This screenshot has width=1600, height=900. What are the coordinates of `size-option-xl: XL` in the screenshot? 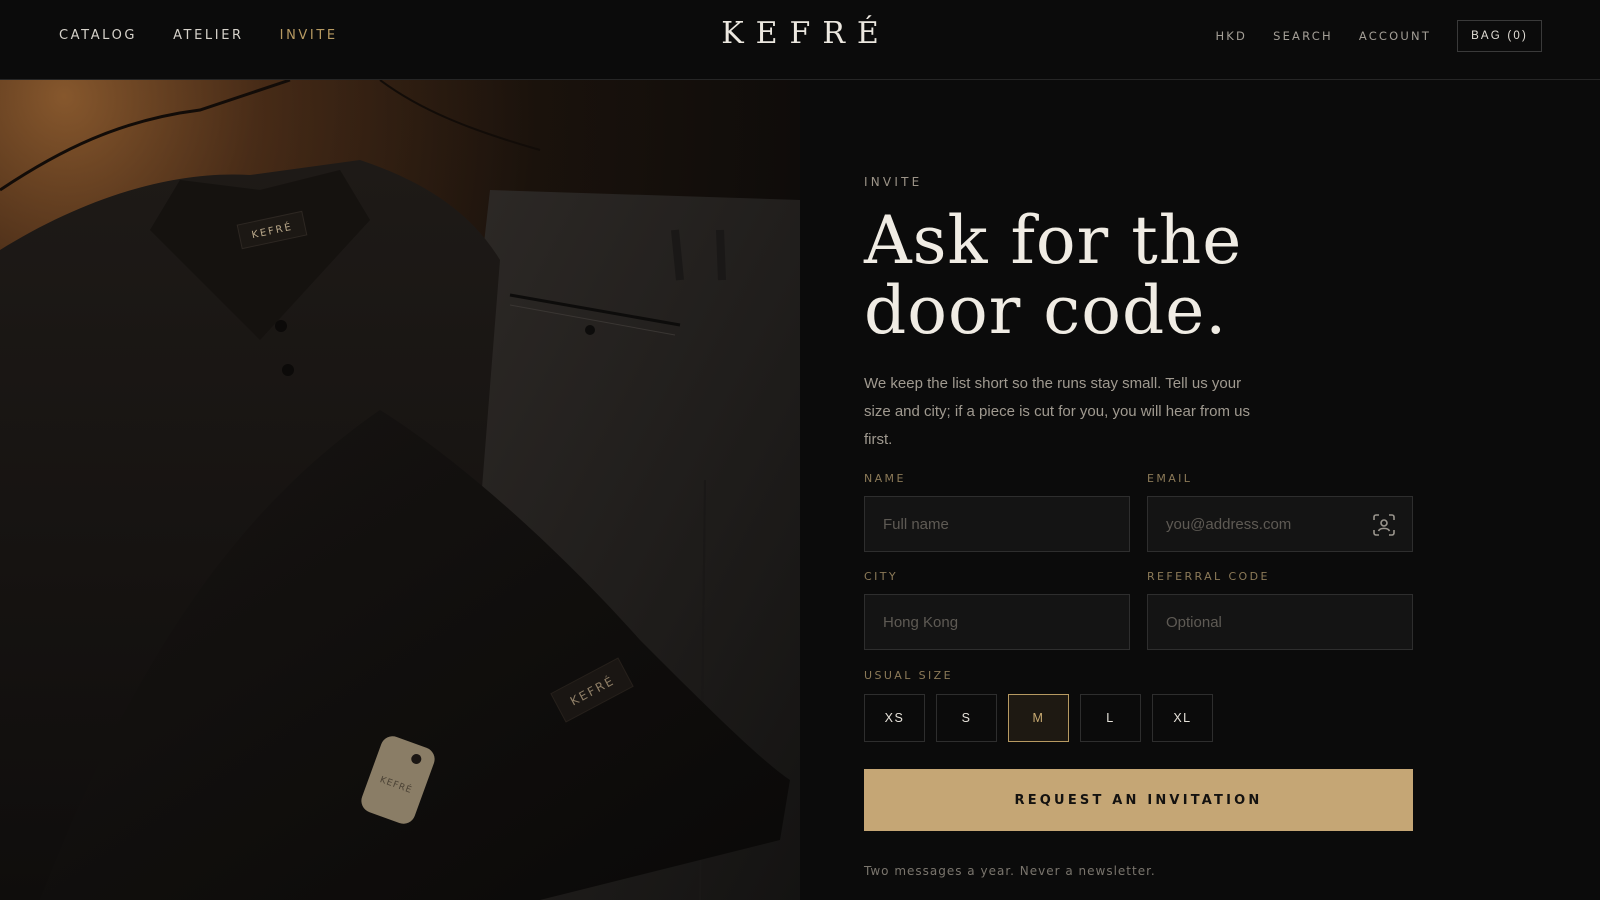 It's located at (1182, 718).